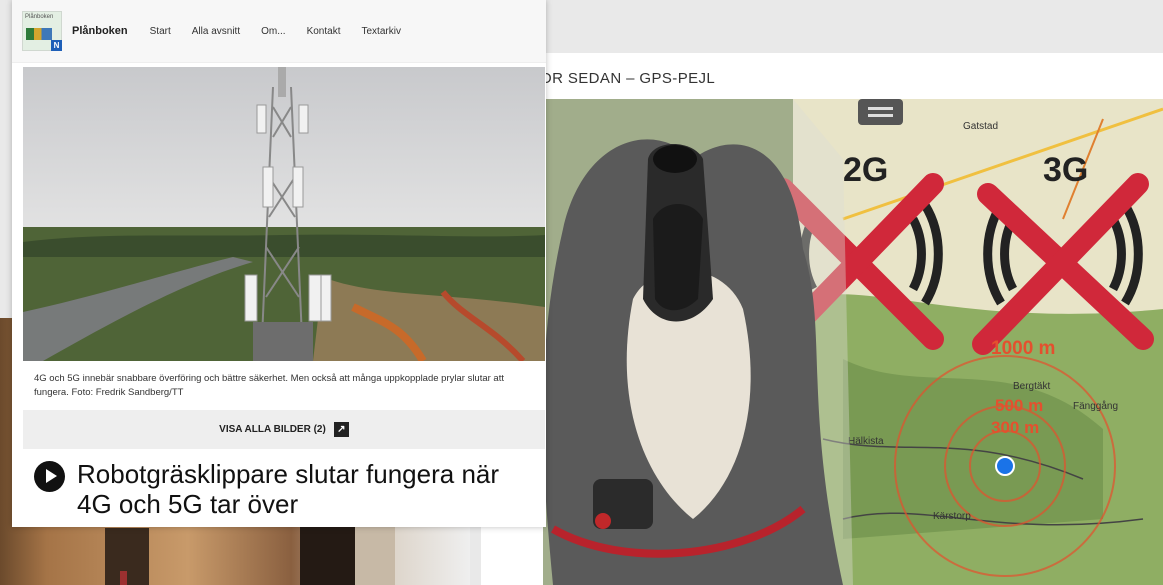 This screenshot has height=585, width=1163. I want to click on collar-button, so click(603, 521).